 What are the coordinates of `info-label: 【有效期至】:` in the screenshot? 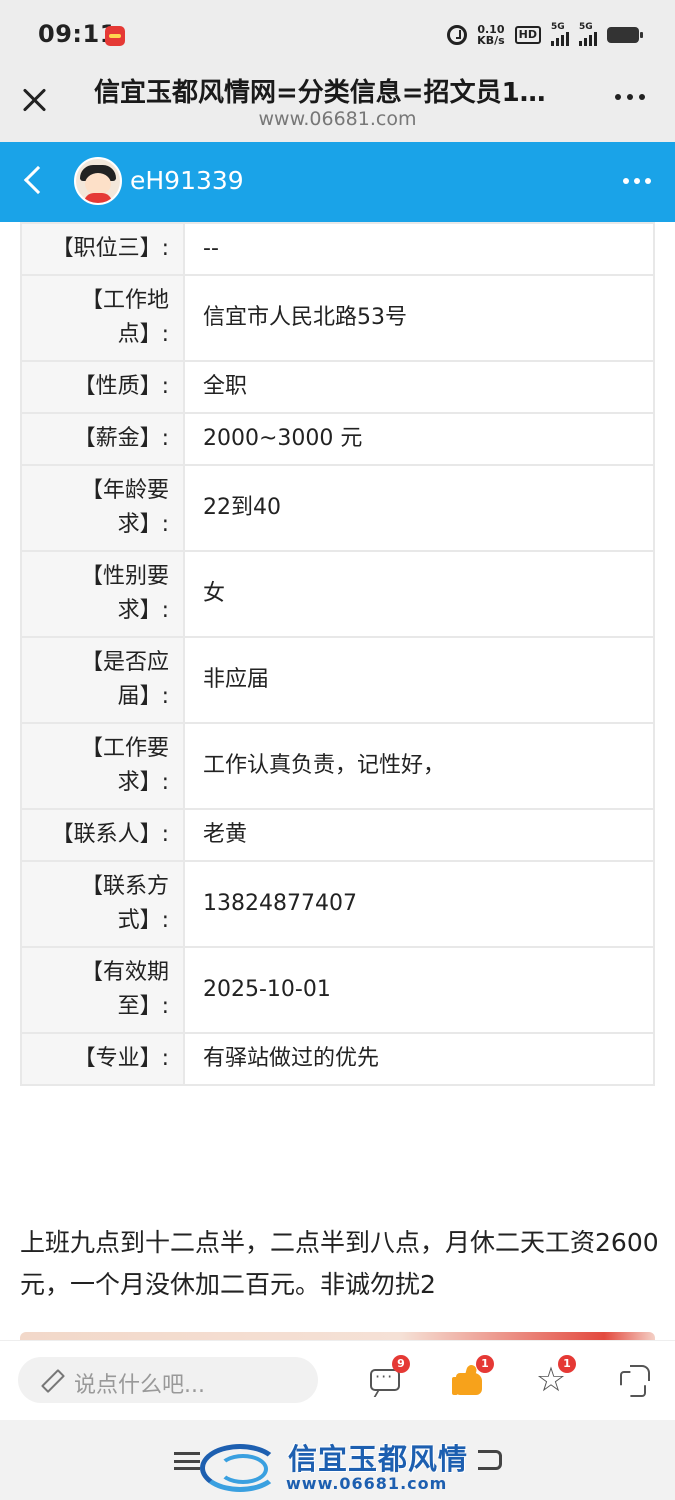 It's located at (102, 990).